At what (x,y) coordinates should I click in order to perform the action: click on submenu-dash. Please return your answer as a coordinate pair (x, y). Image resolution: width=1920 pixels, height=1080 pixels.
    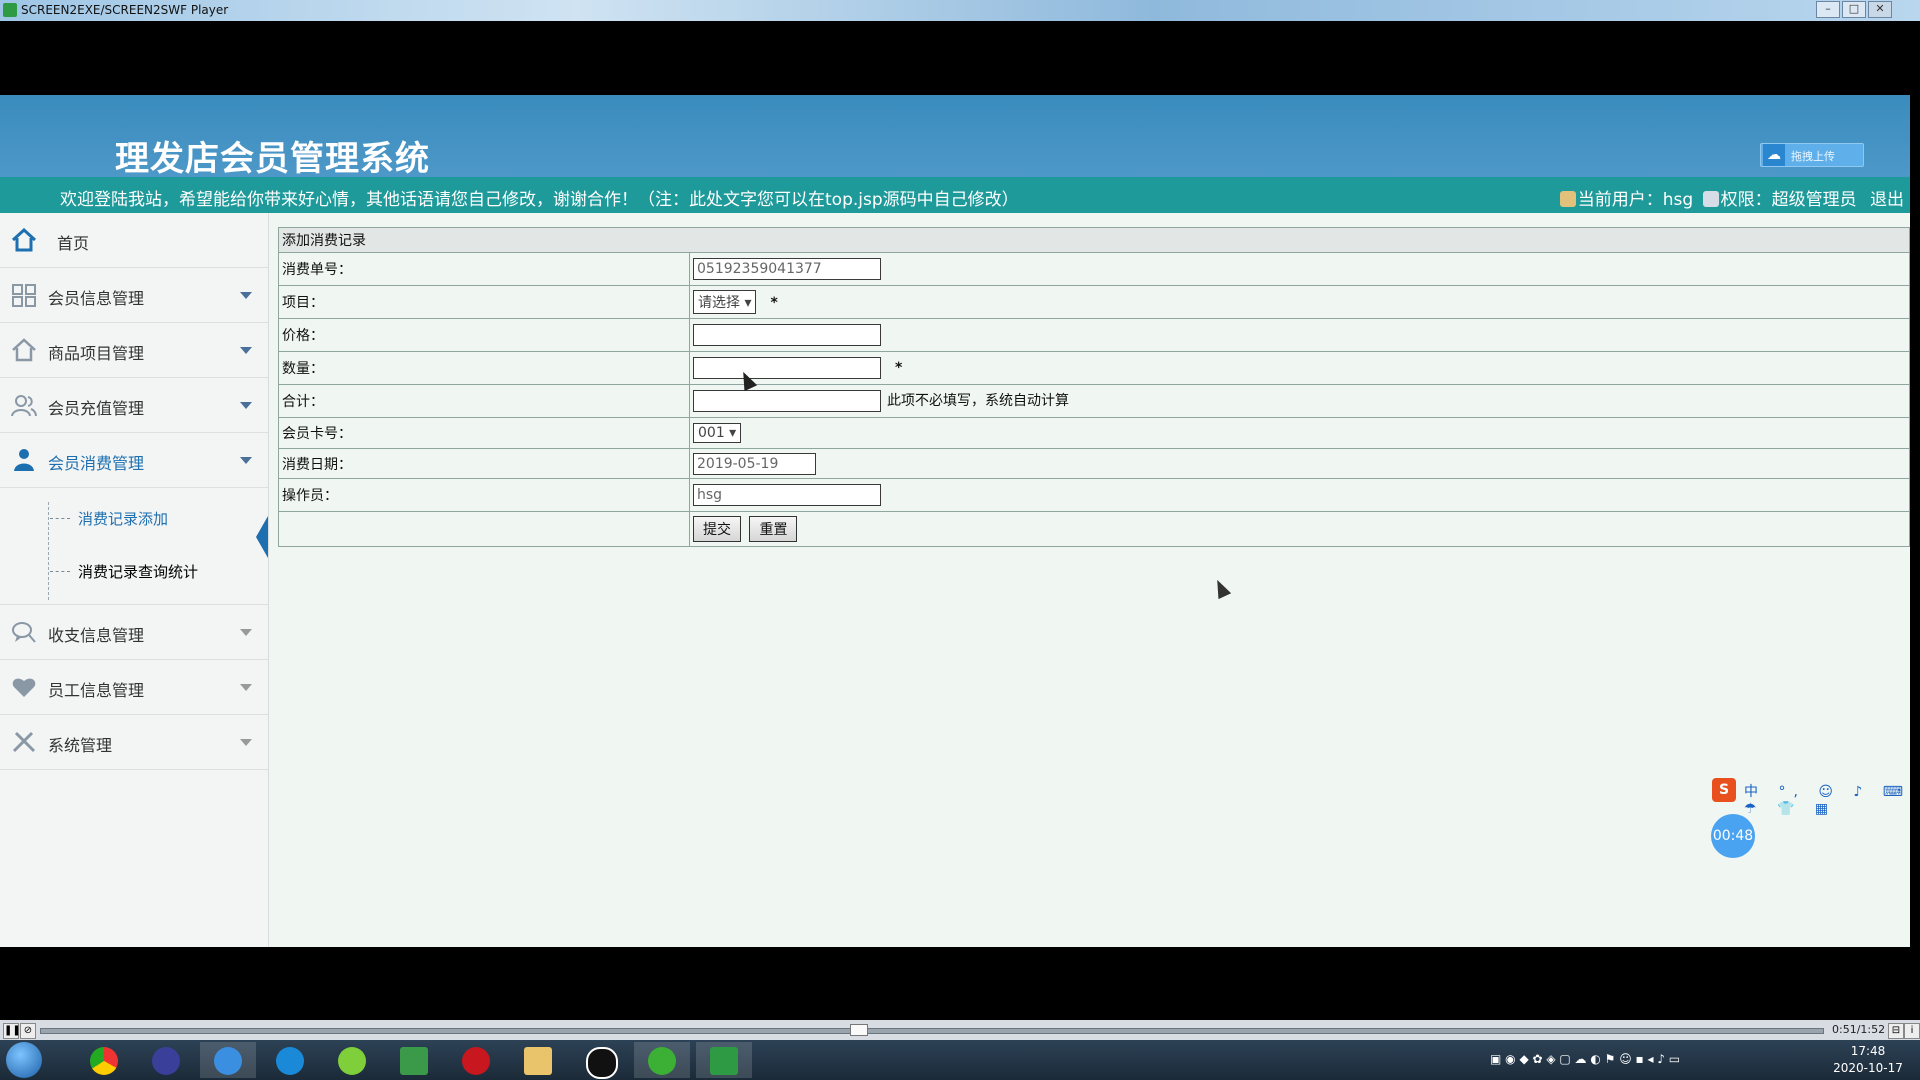
    Looking at the image, I should click on (60, 571).